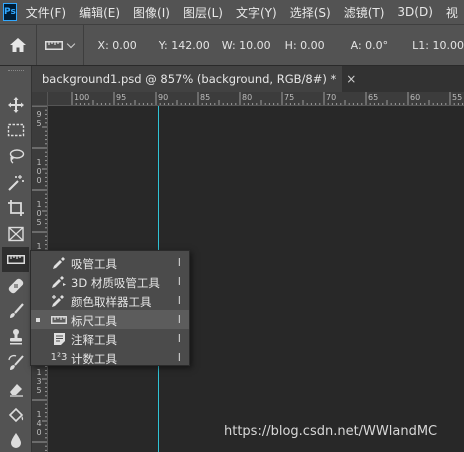  What do you see at coordinates (39, 114) in the screenshot?
I see `ruler-label: 9` at bounding box center [39, 114].